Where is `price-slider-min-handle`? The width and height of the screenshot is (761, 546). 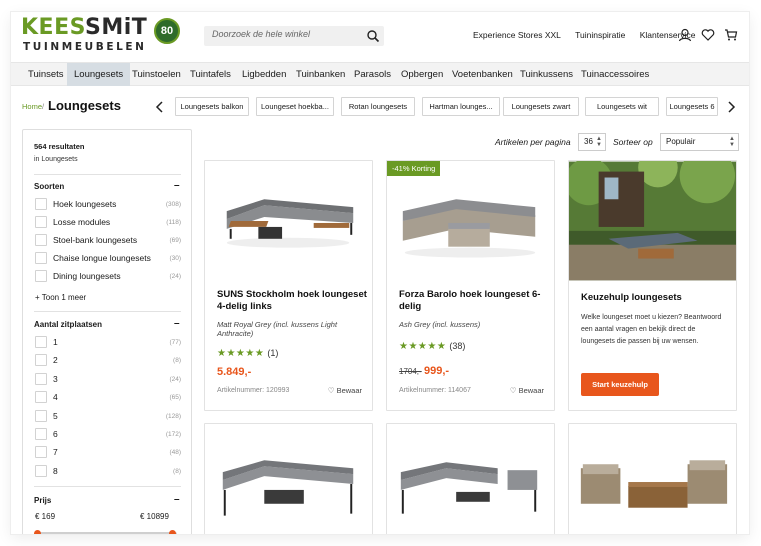 price-slider-min-handle is located at coordinates (37, 532).